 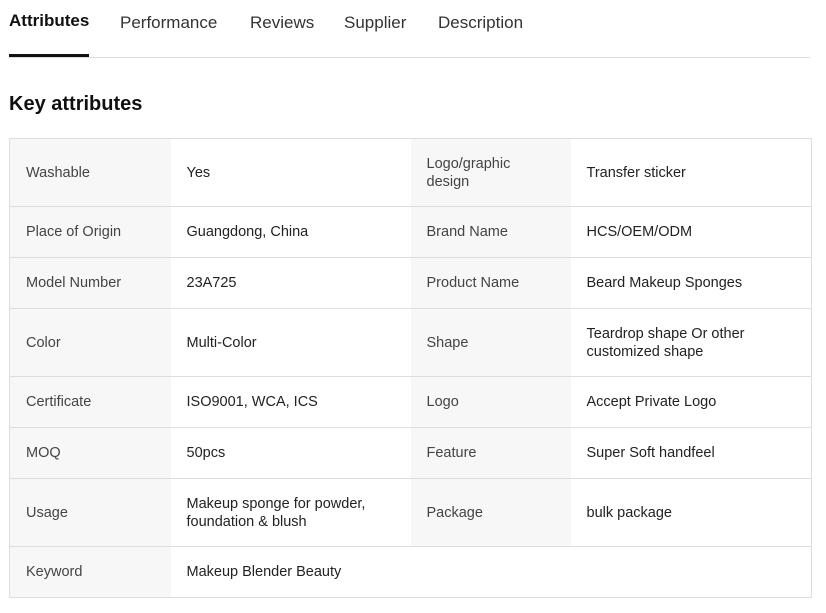 What do you see at coordinates (90, 342) in the screenshot?
I see `attr-key-color: Color` at bounding box center [90, 342].